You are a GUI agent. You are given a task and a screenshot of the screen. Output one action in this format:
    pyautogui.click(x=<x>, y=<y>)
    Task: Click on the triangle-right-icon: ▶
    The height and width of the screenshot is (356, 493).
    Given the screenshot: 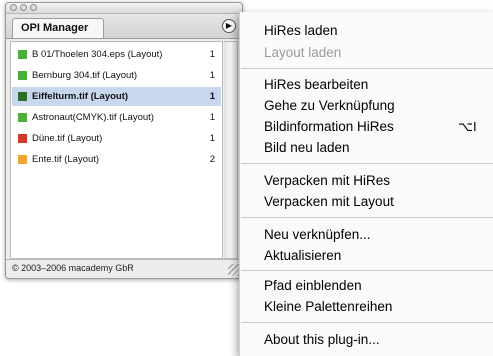 What is the action you would take?
    pyautogui.click(x=229, y=25)
    